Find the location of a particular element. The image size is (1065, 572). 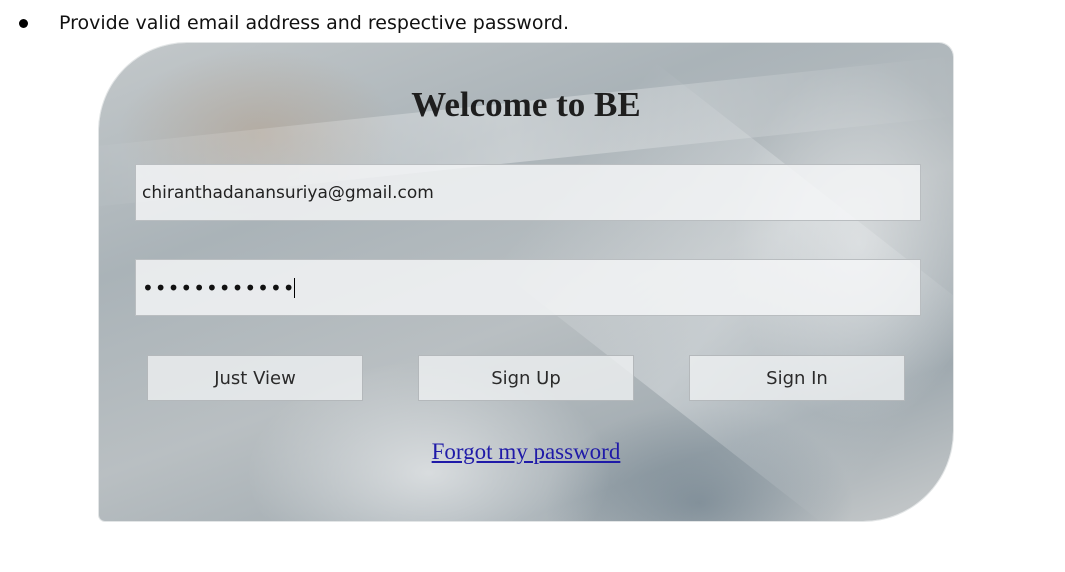

email-input is located at coordinates (531, 192).